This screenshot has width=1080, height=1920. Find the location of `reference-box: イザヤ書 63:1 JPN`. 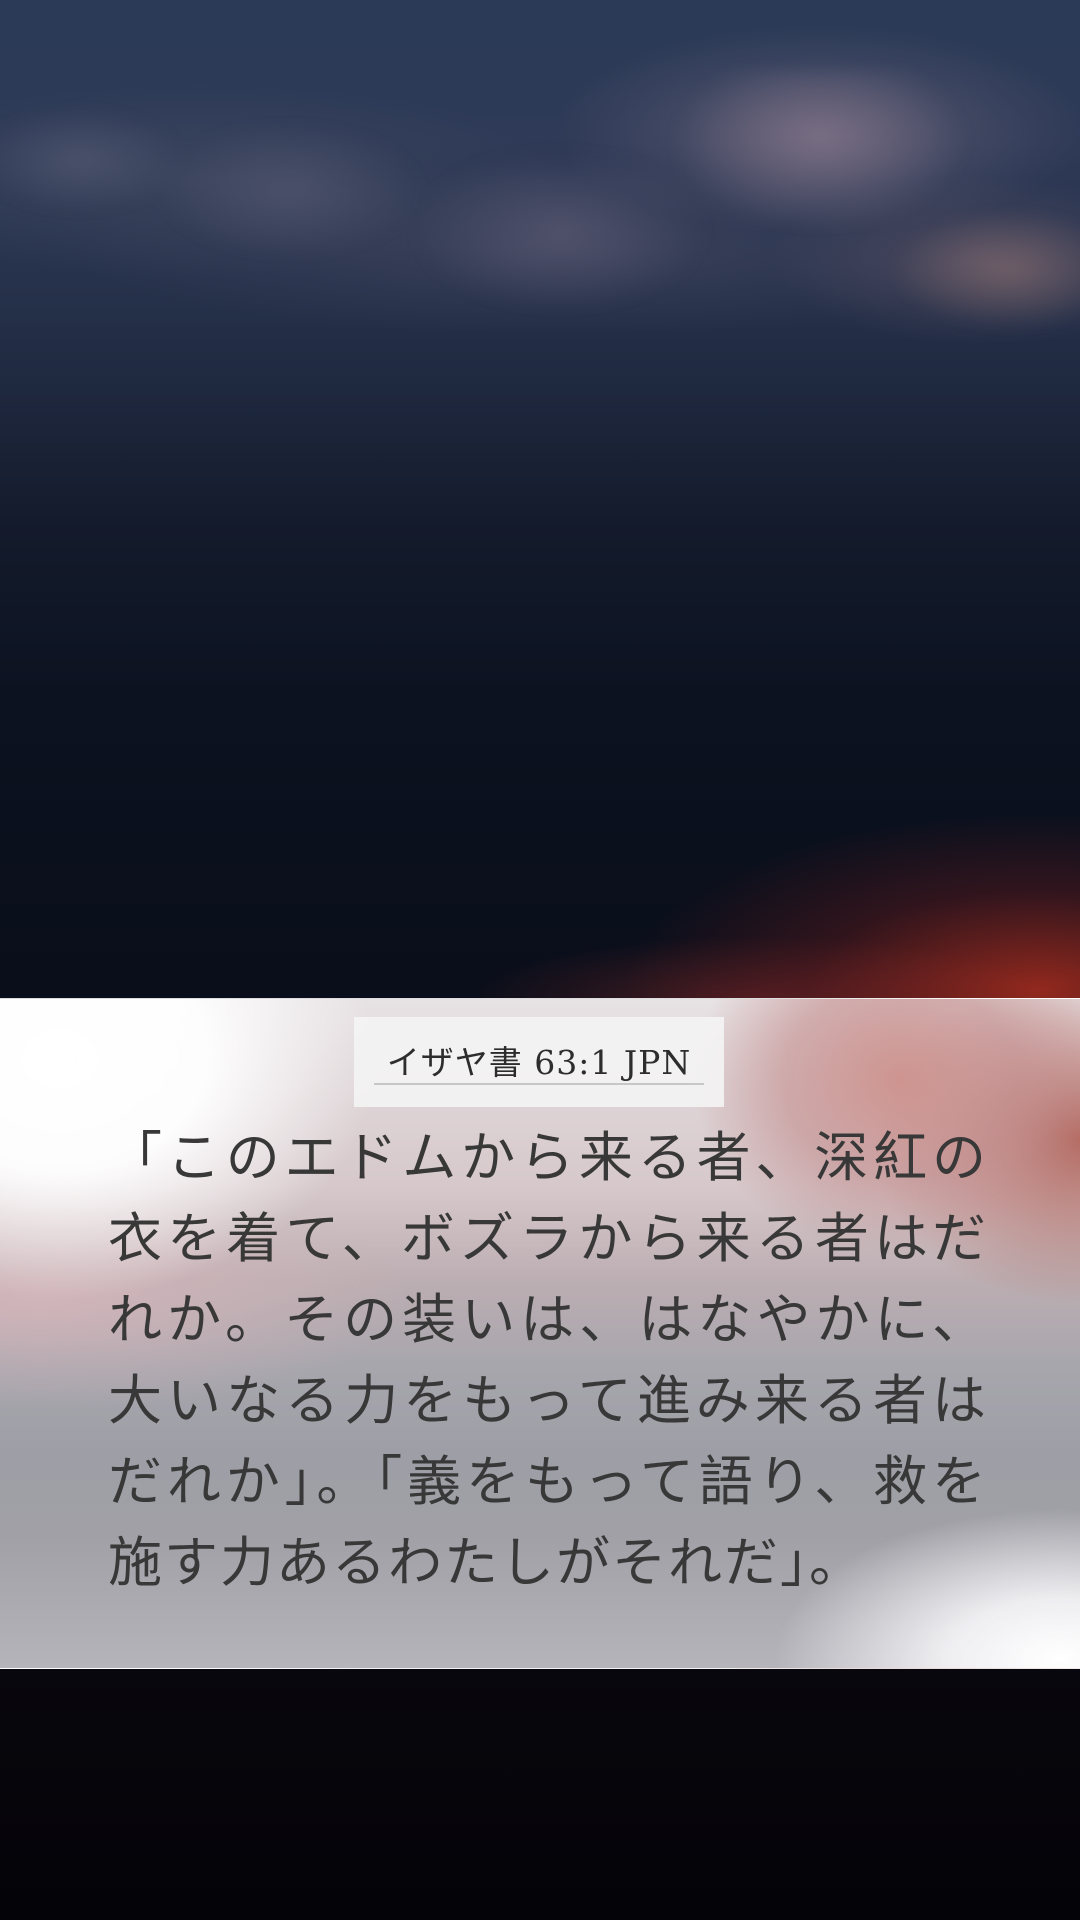

reference-box: イザヤ書 63:1 JPN is located at coordinates (539, 1062).